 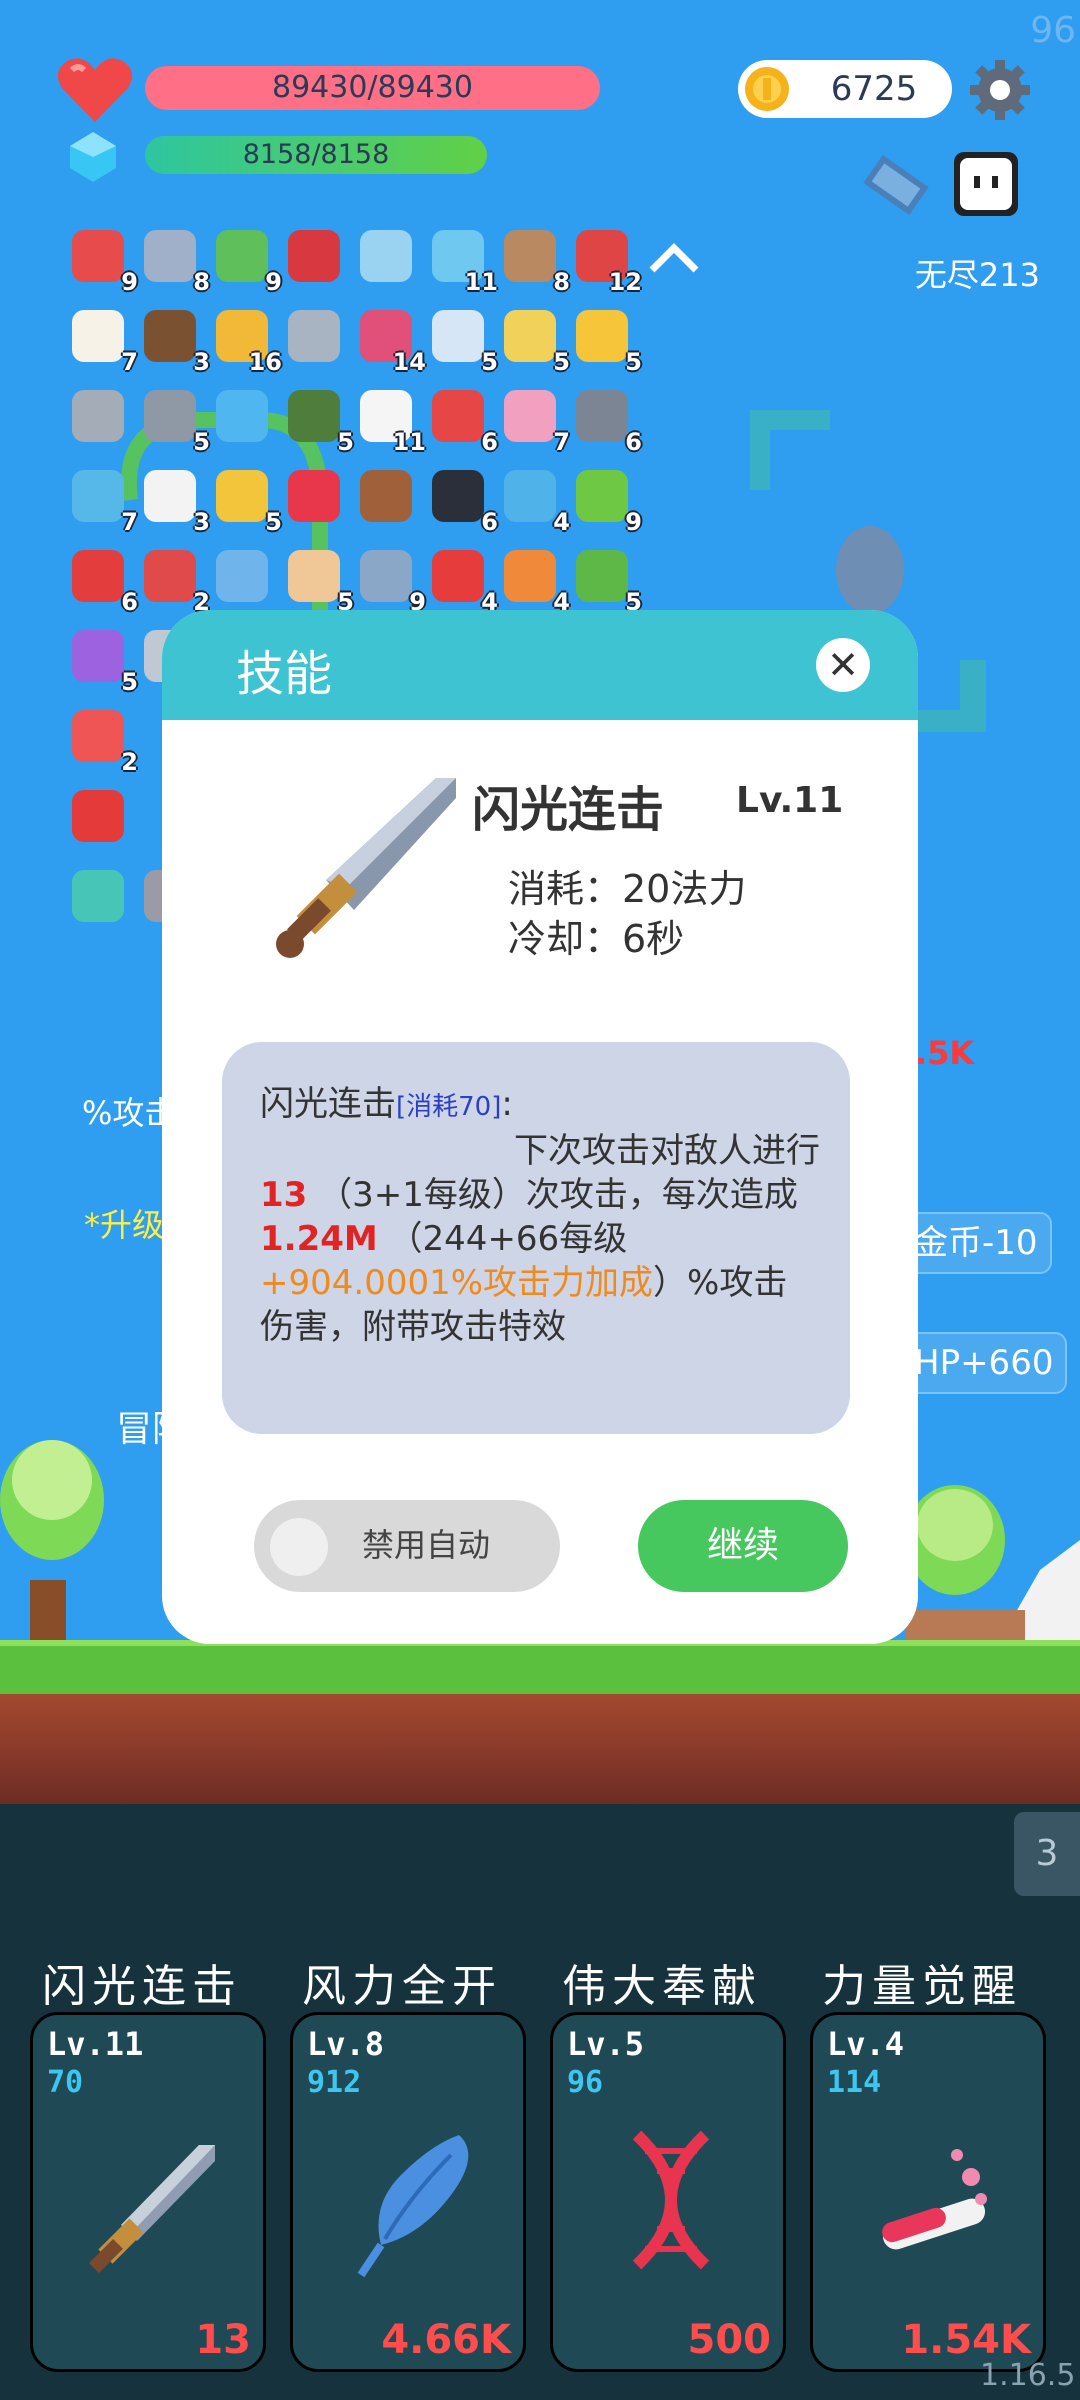 What do you see at coordinates (223, 2340) in the screenshot?
I see `skill-card-damage: 13` at bounding box center [223, 2340].